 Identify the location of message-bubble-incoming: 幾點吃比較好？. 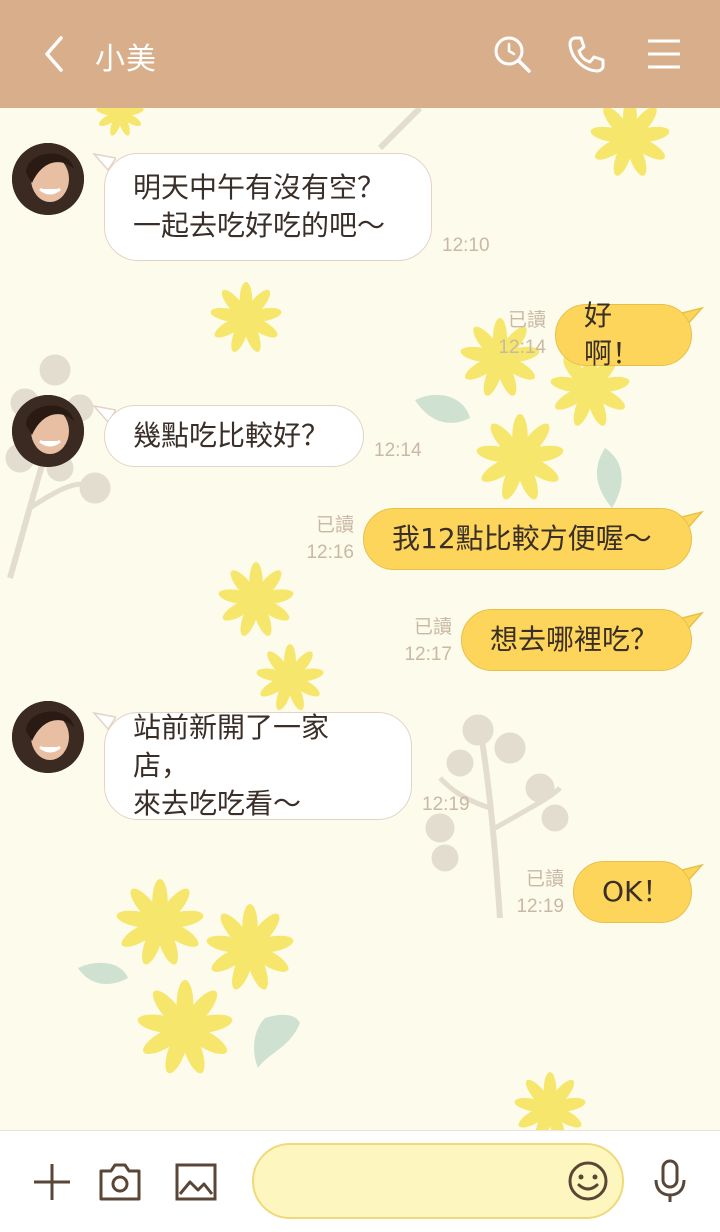
(234, 436).